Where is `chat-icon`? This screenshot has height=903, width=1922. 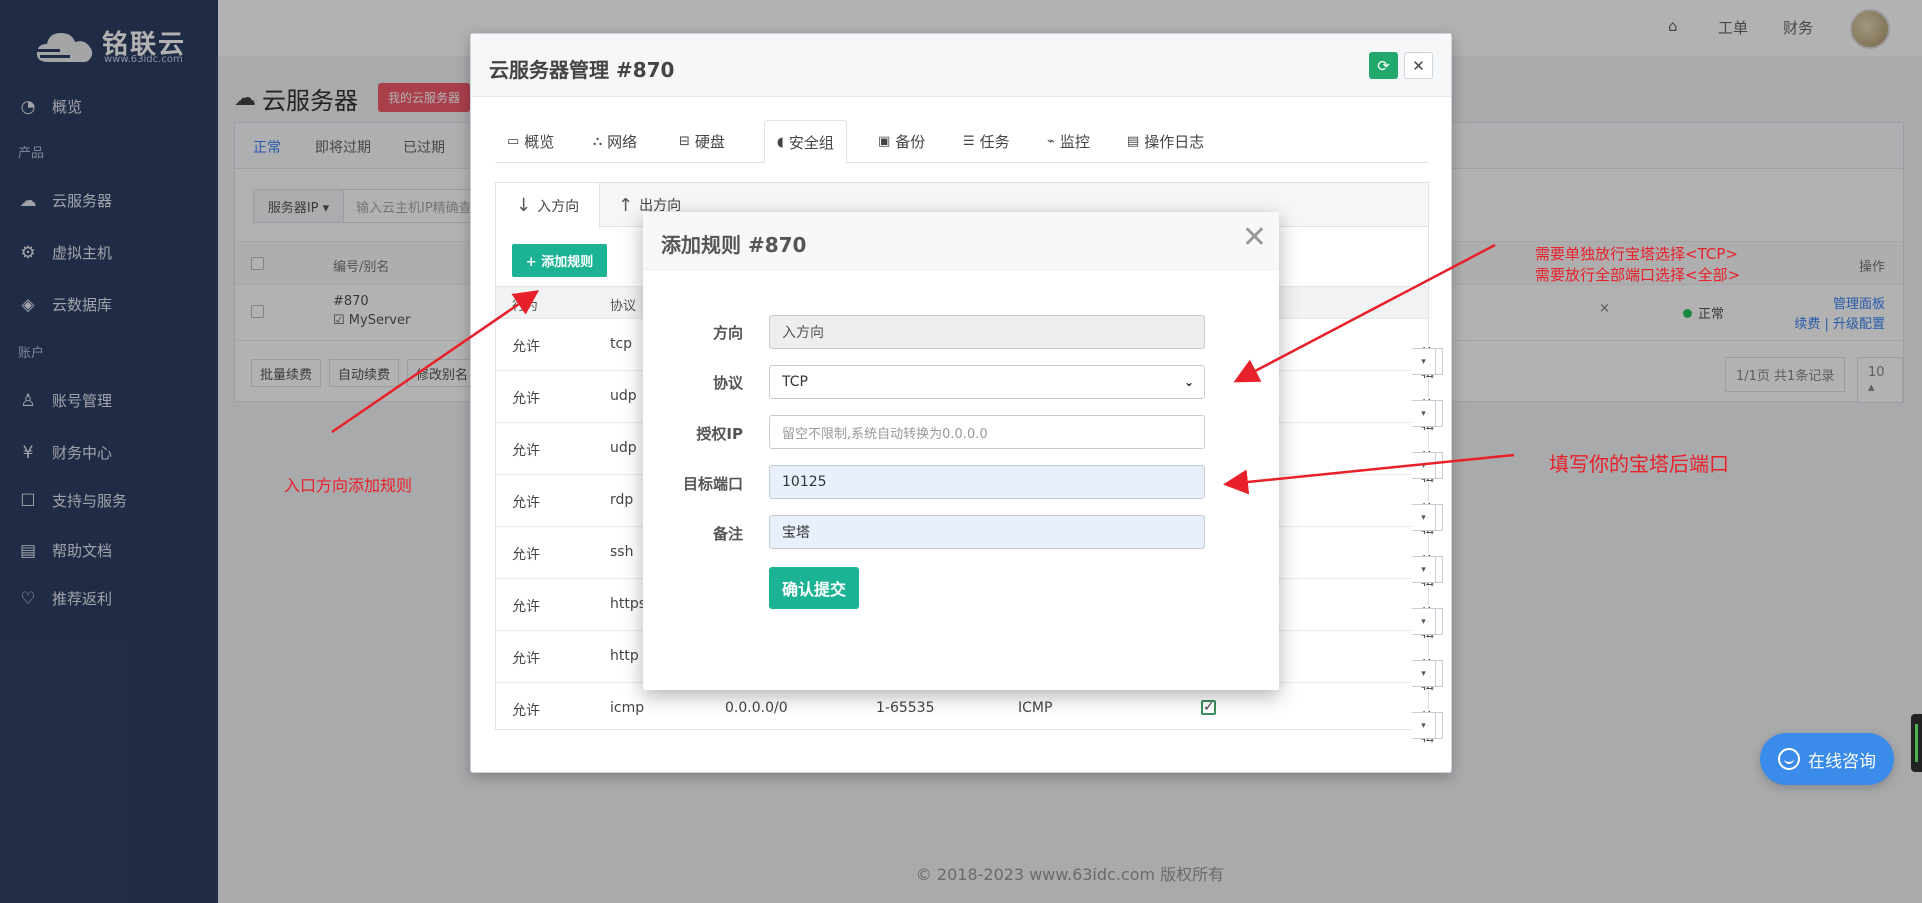 chat-icon is located at coordinates (1789, 759).